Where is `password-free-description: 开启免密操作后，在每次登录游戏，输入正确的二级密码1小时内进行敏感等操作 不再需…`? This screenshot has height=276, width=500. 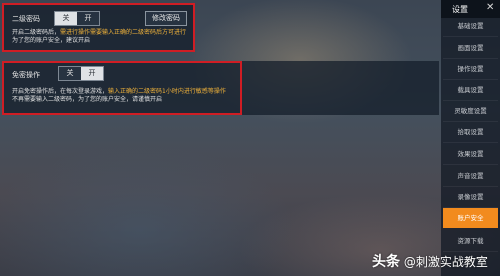
password-free-description: 开启免密操作后，在每次登录游戏，输入正确的二级密码1小时内进行敏感等操作 不再需… is located at coordinates (126, 96).